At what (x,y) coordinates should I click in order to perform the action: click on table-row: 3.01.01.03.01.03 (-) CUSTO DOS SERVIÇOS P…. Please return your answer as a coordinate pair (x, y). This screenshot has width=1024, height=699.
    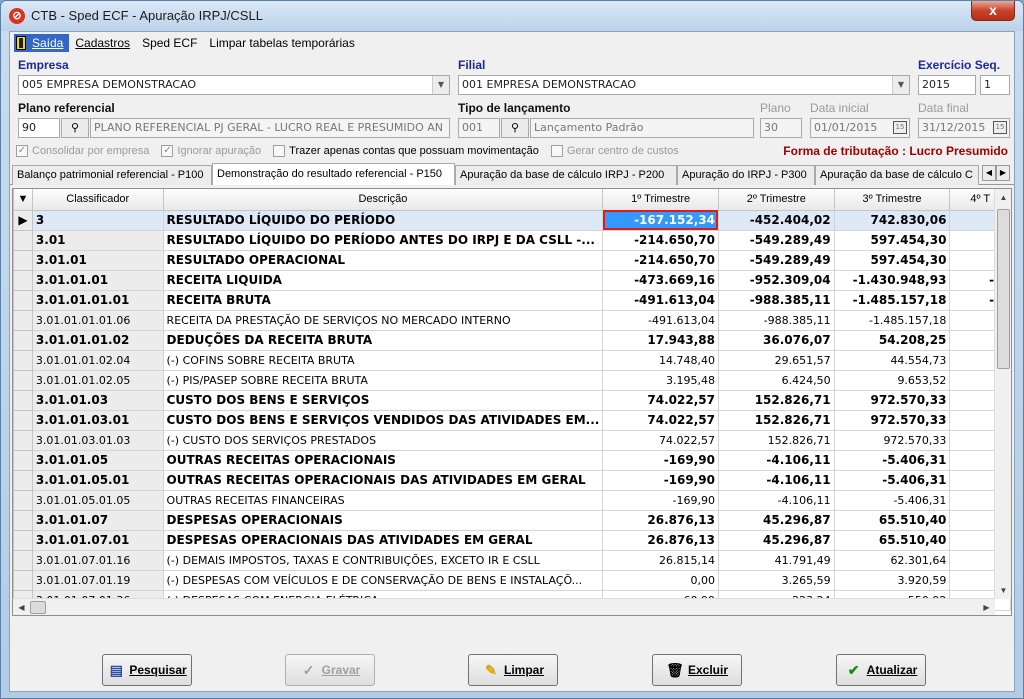
    Looking at the image, I should click on (512, 440).